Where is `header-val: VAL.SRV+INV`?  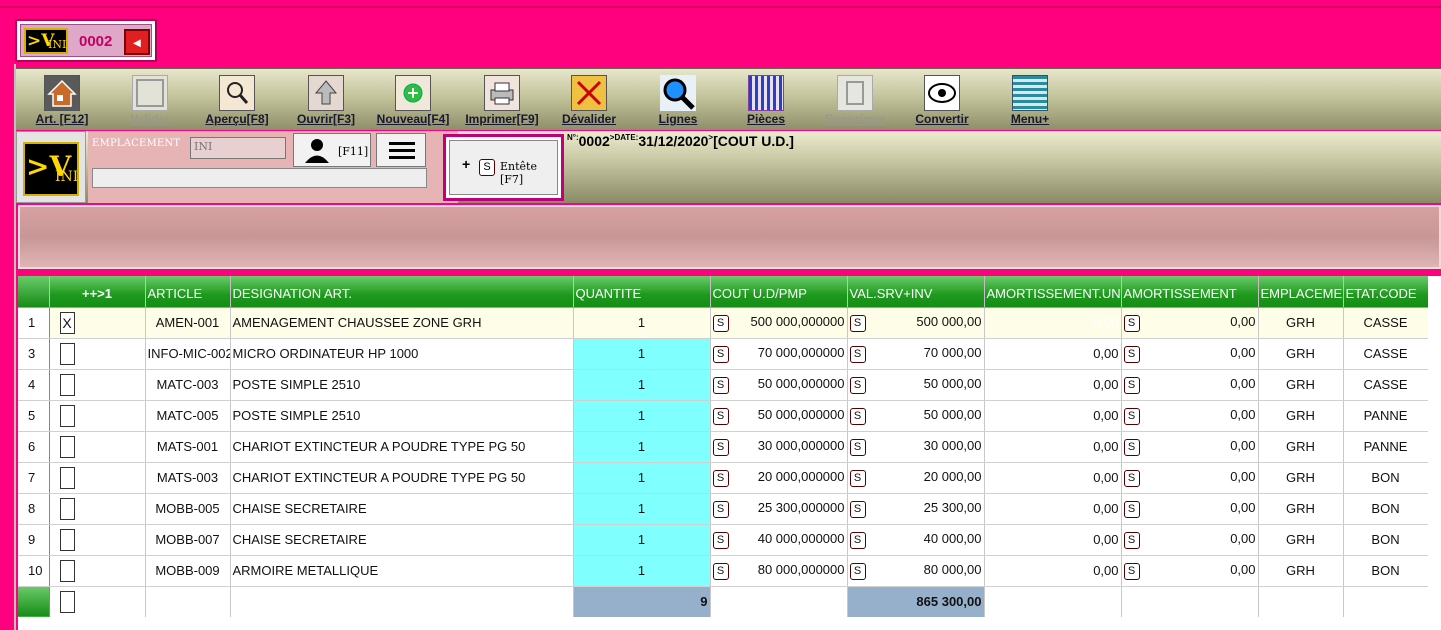 header-val: VAL.SRV+INV is located at coordinates (916, 292).